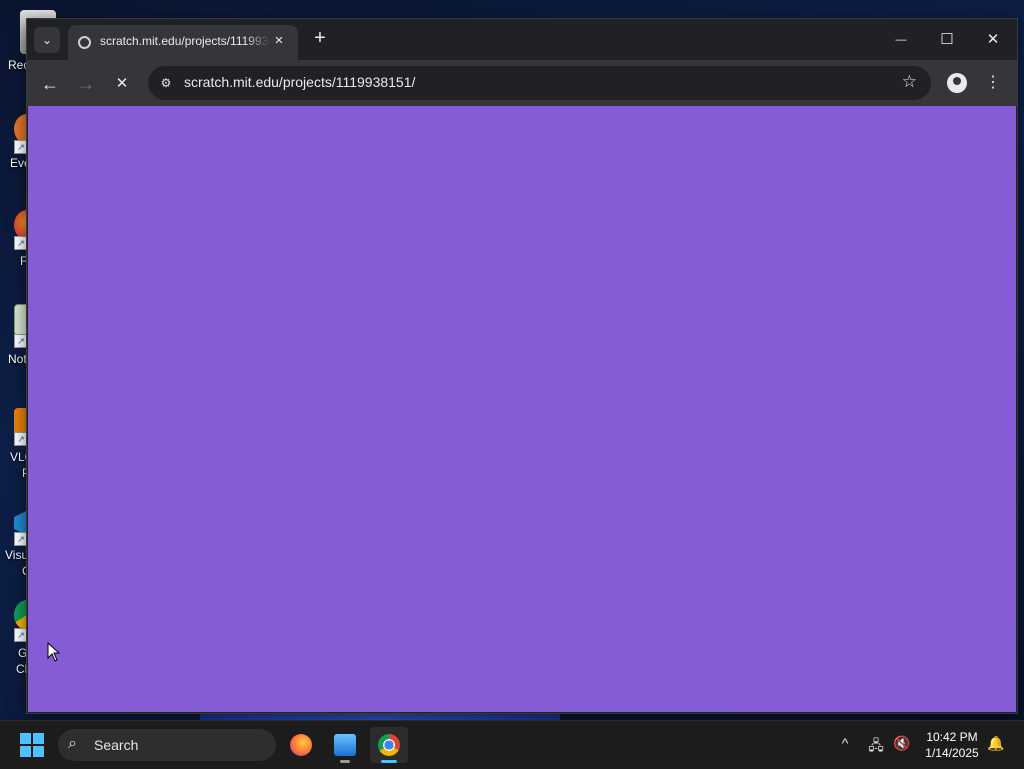 This screenshot has height=769, width=1024. What do you see at coordinates (166, 83) in the screenshot?
I see `site-info-icon: ⚙` at bounding box center [166, 83].